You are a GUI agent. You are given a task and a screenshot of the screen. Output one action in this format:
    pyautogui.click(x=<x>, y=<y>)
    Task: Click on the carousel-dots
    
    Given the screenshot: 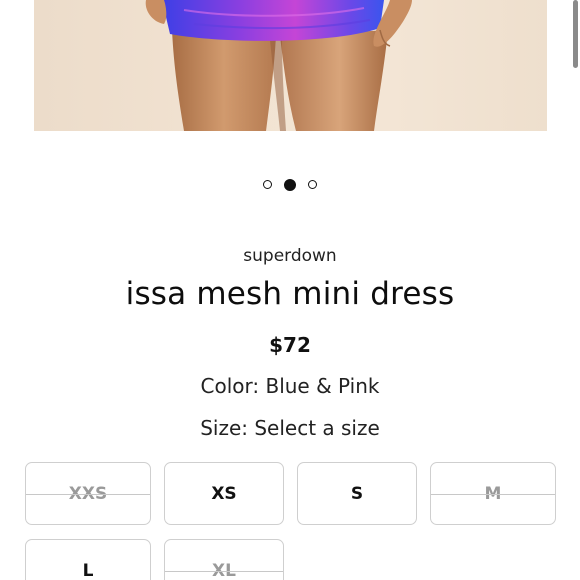 What is the action you would take?
    pyautogui.click(x=290, y=184)
    